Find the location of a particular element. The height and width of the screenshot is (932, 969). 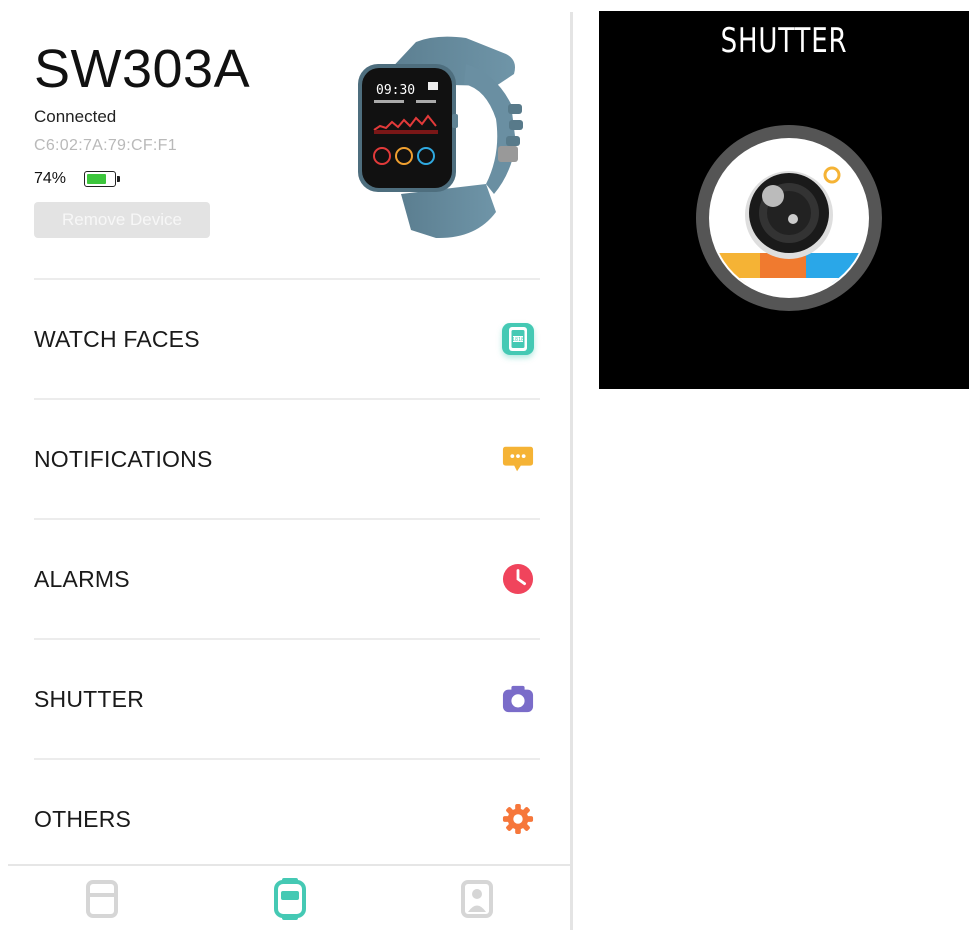

tab-profile is located at coordinates (477, 899).